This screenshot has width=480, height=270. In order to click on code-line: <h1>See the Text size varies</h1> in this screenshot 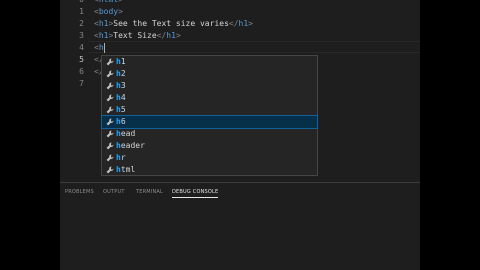, I will do `click(173, 24)`.